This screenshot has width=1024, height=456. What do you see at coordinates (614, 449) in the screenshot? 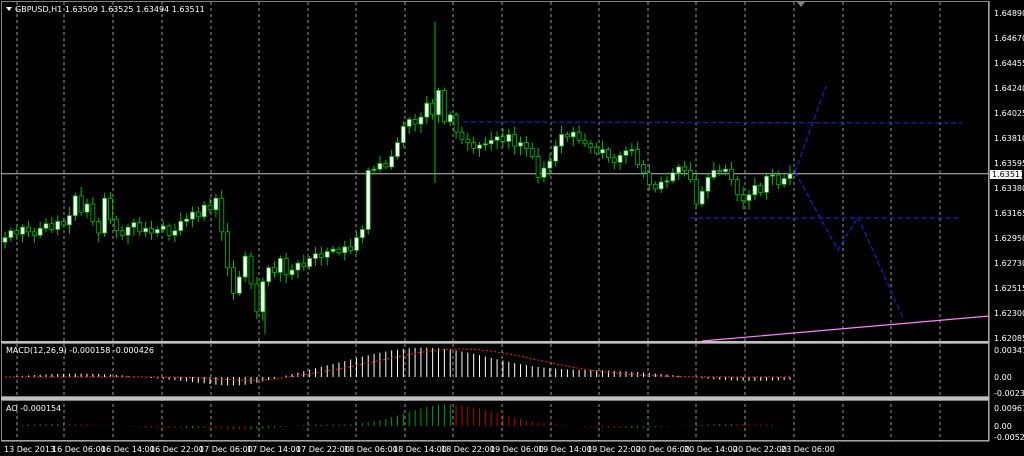
I see `time-tick: 19 Dec 22:00` at bounding box center [614, 449].